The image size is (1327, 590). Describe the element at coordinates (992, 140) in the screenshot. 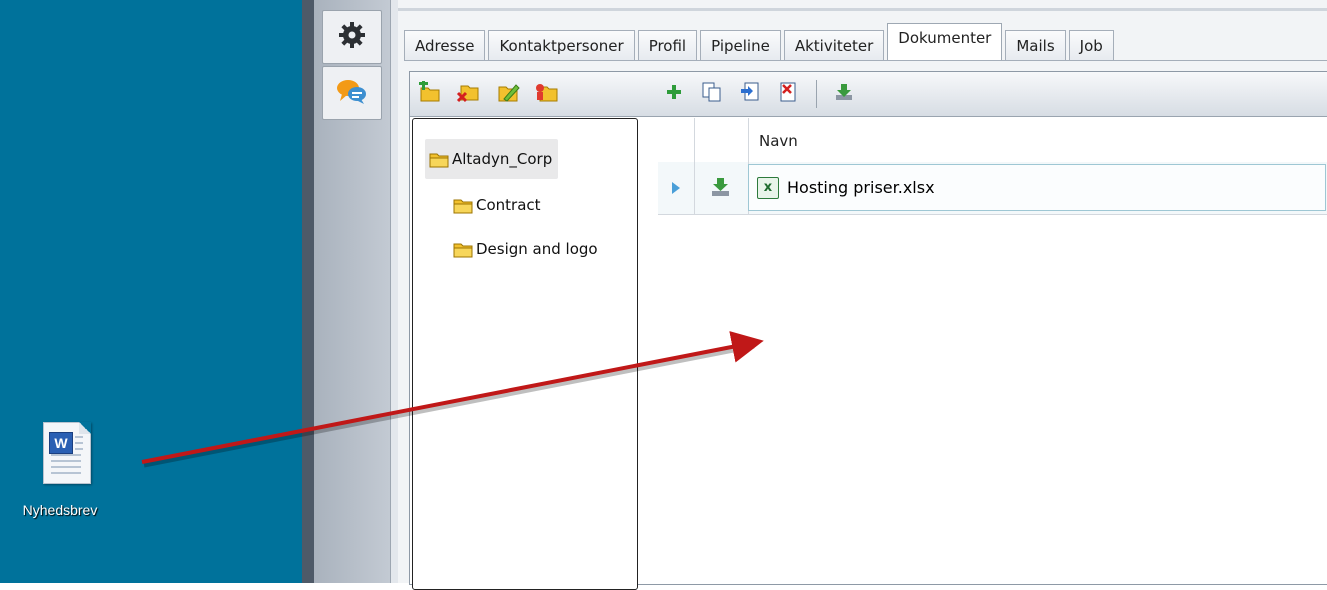

I see `grid-header: Navn` at that location.